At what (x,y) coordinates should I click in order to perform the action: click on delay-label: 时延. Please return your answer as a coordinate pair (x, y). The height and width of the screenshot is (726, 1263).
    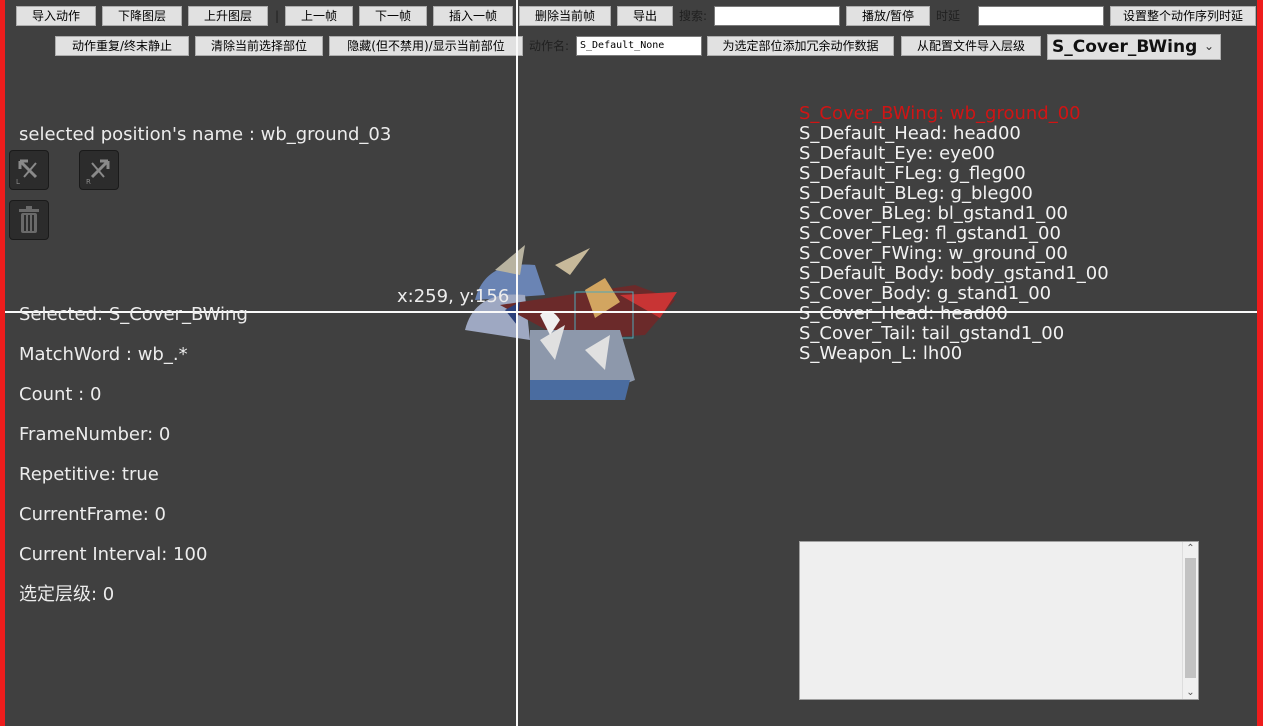
    Looking at the image, I should click on (948, 16).